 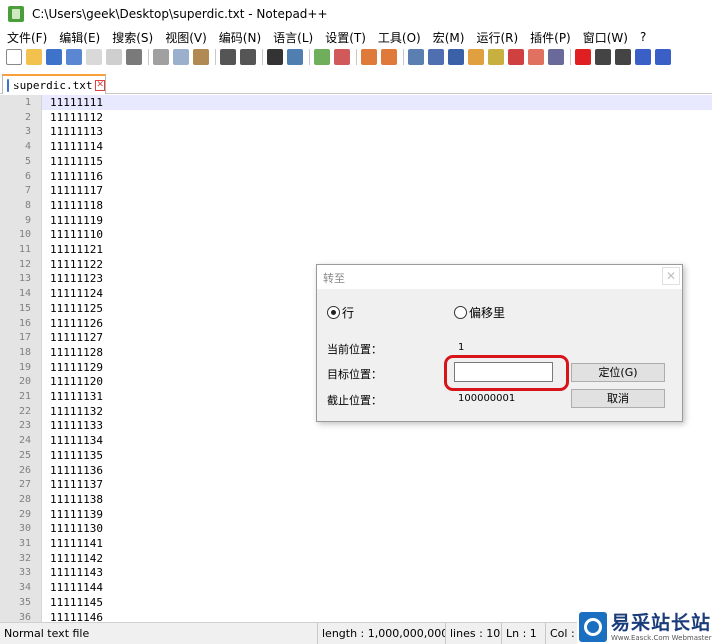 I want to click on dialog-close-icon: ✕, so click(x=671, y=276).